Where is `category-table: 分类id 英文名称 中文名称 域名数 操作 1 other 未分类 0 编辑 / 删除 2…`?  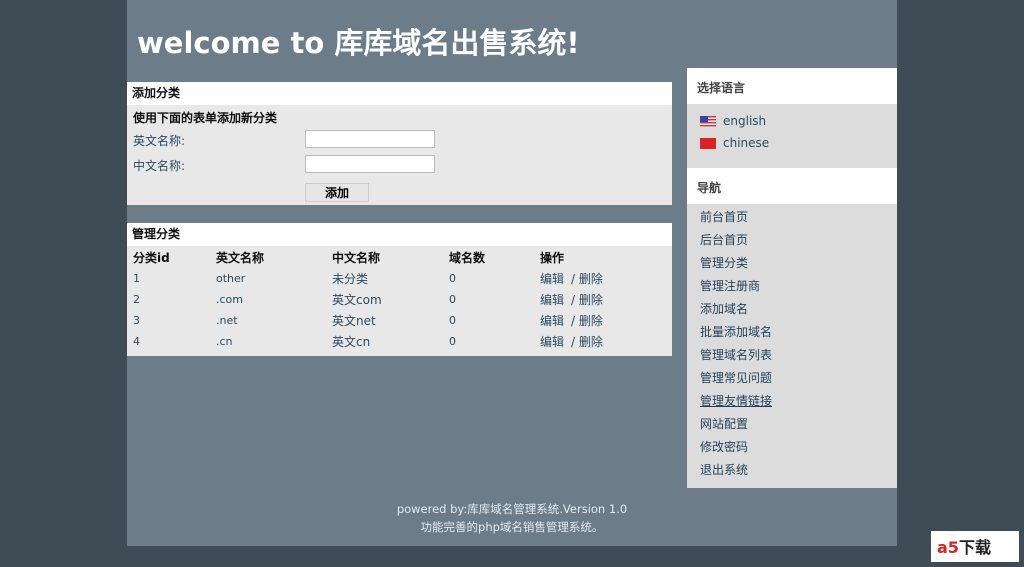 category-table: 分类id 英文名称 中文名称 域名数 操作 1 other 未分类 0 编辑 / 删除 2… is located at coordinates (399, 299).